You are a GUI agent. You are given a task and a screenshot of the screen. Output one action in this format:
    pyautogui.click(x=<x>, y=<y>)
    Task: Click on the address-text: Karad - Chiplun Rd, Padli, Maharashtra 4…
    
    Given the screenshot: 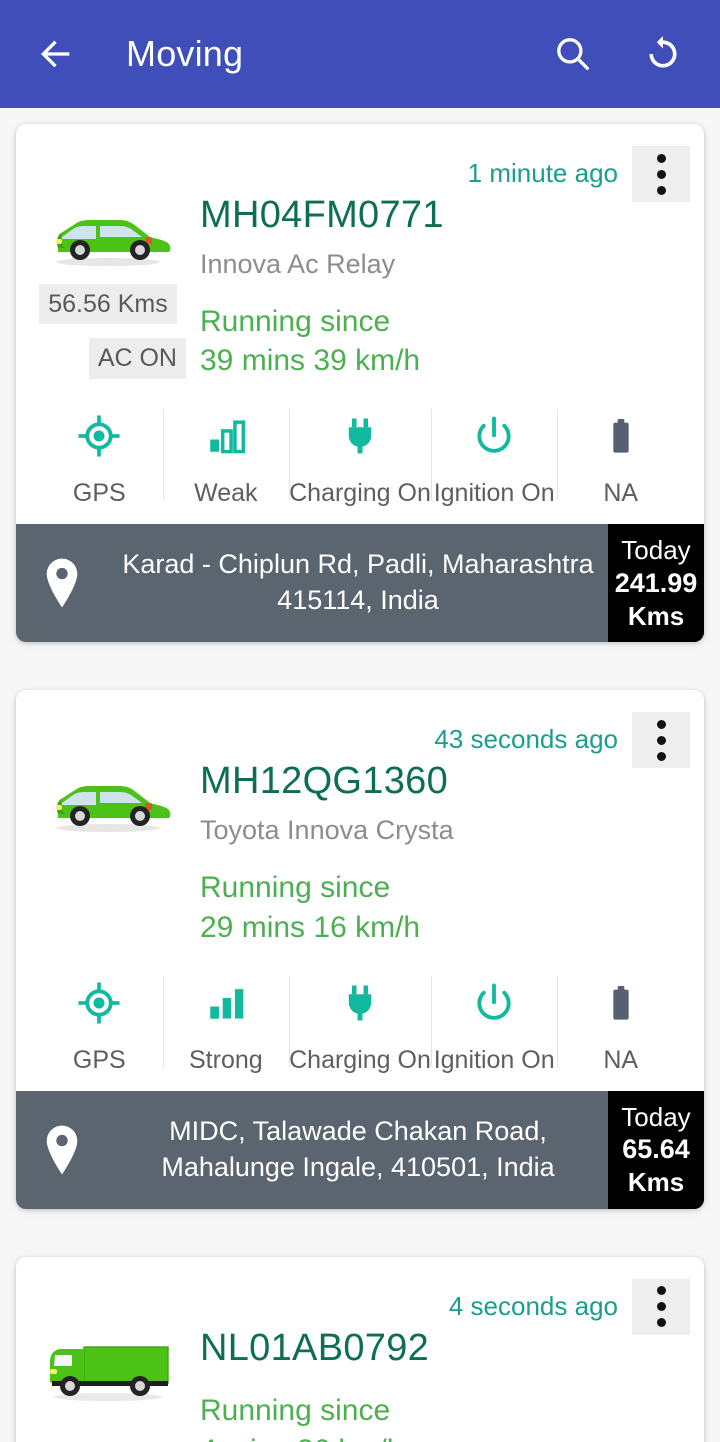 What is the action you would take?
    pyautogui.click(x=358, y=582)
    